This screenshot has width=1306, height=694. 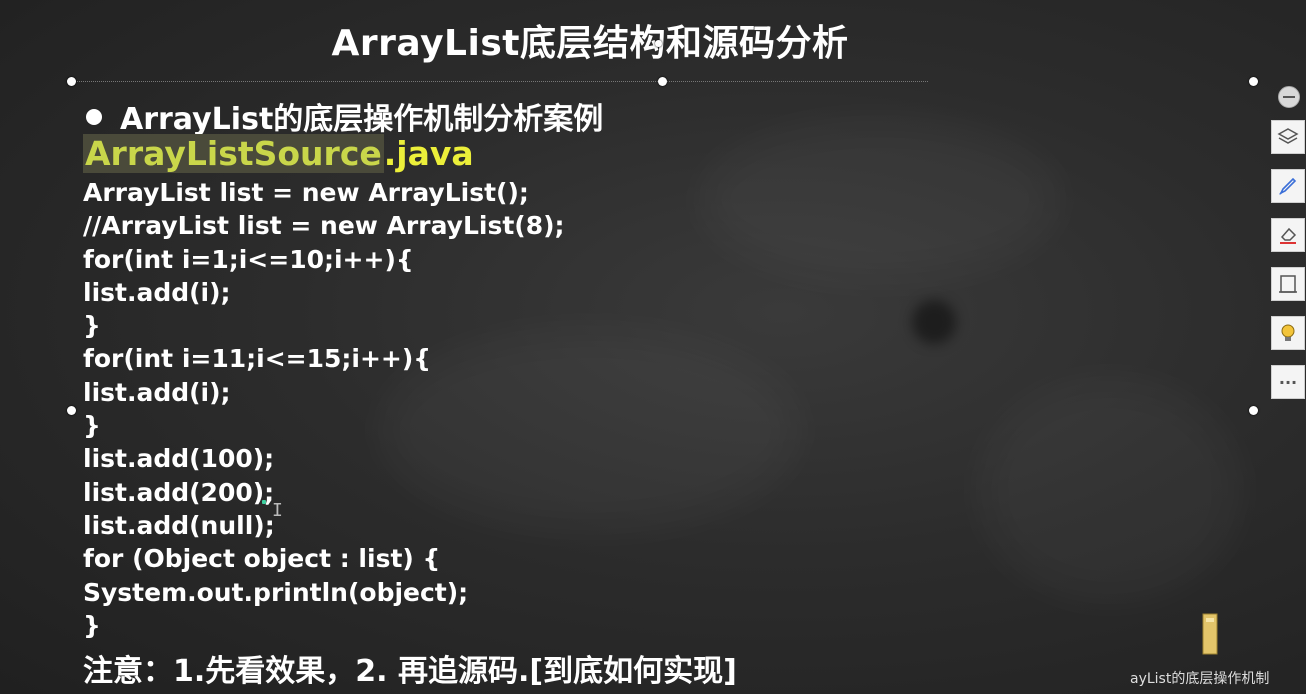 I want to click on layers-button, so click(x=1288, y=137).